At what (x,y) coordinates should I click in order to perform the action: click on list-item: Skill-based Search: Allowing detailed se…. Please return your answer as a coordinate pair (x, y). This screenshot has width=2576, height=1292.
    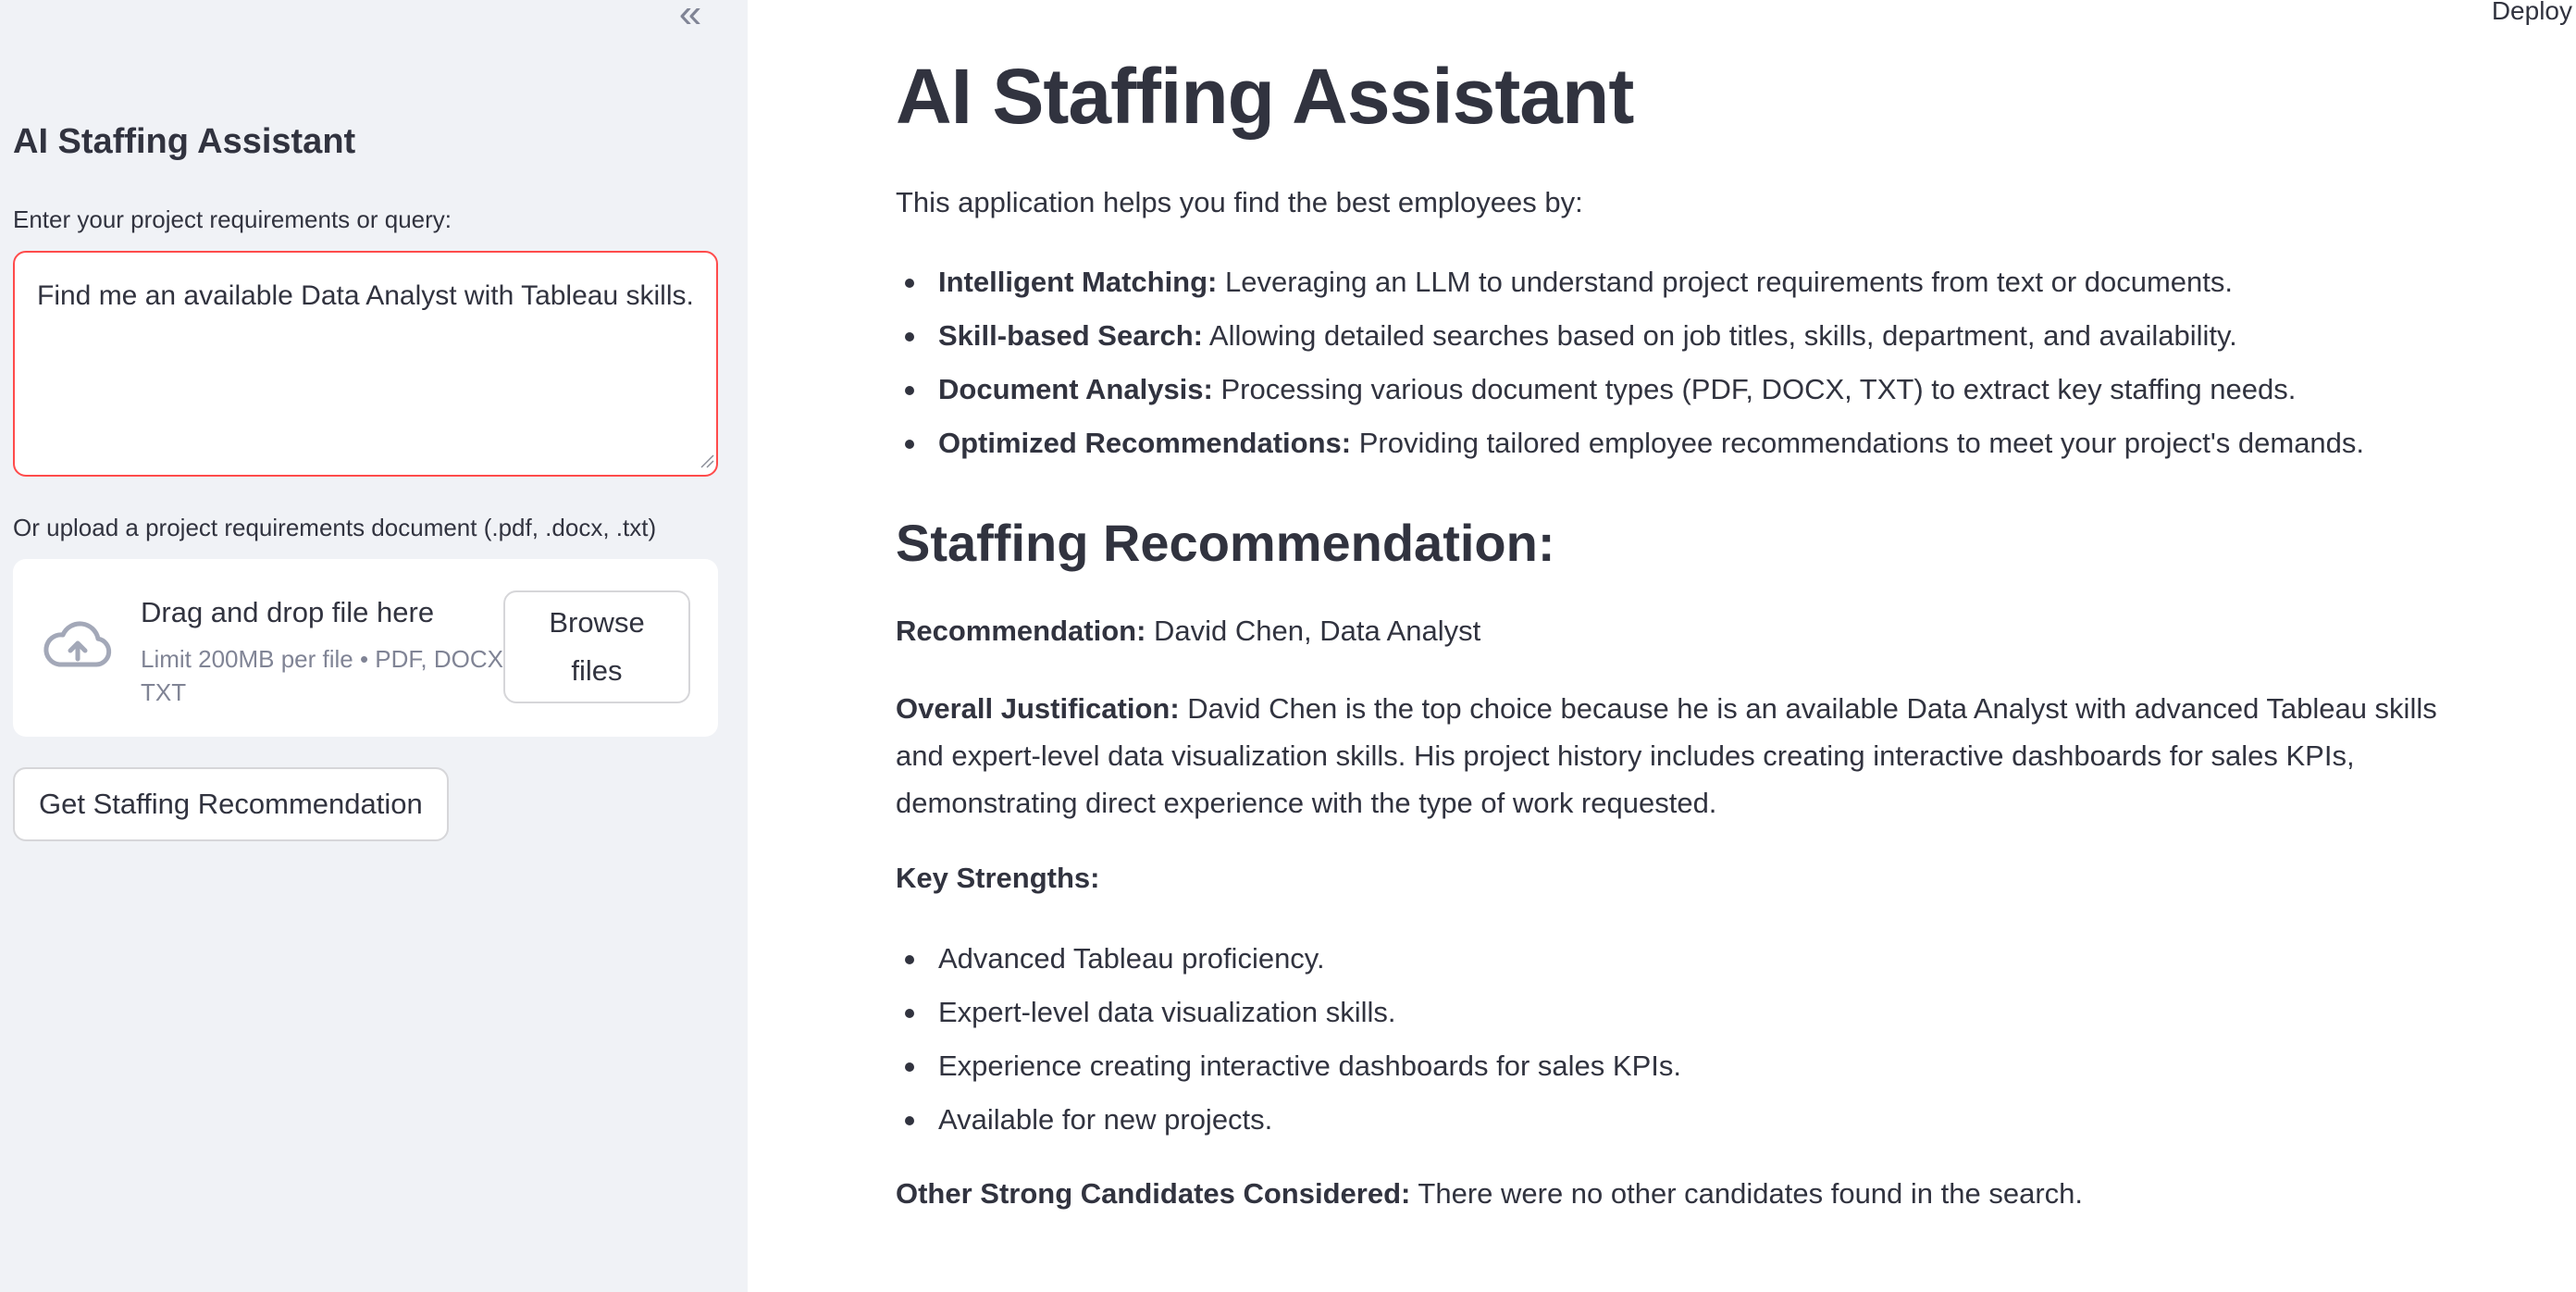
    Looking at the image, I should click on (1630, 336).